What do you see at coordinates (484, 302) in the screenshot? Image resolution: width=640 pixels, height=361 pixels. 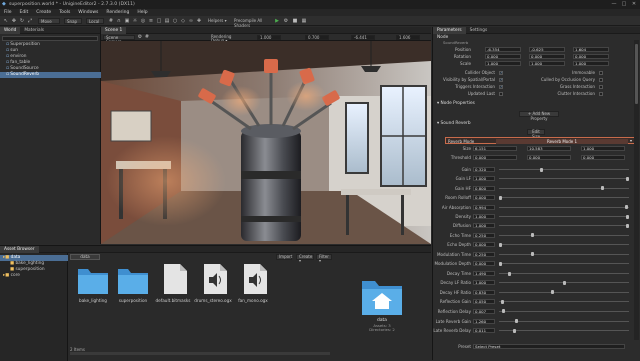 I see `slider-value-field: 0.050` at bounding box center [484, 302].